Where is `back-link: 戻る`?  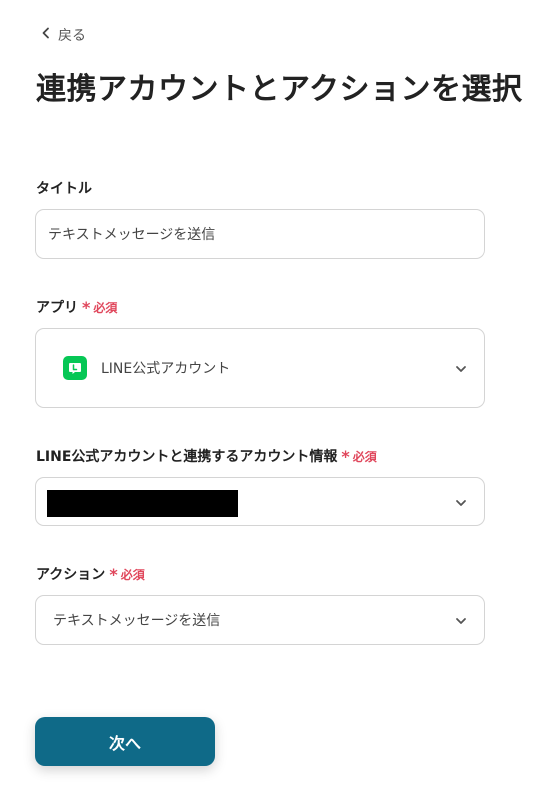 back-link: 戻る is located at coordinates (63, 35).